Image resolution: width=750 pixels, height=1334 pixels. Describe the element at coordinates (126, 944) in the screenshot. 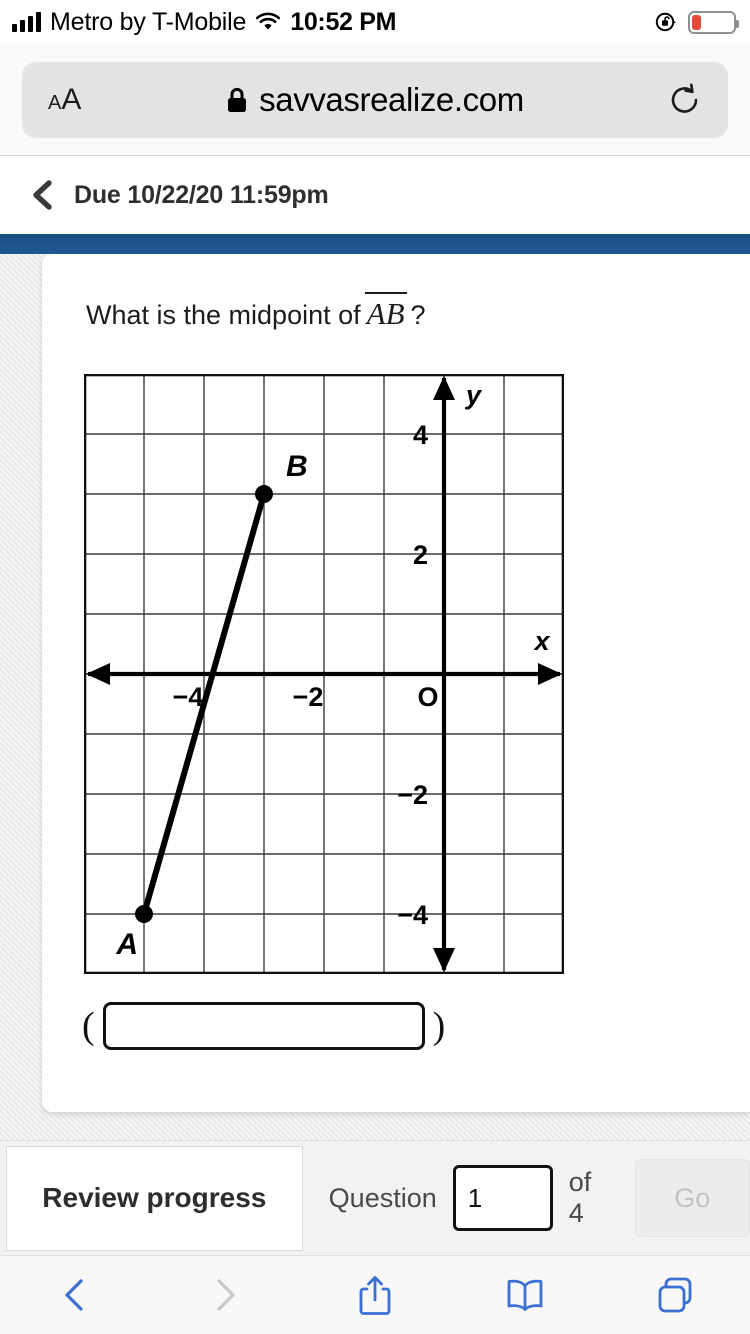

I see `svg-text: A` at that location.